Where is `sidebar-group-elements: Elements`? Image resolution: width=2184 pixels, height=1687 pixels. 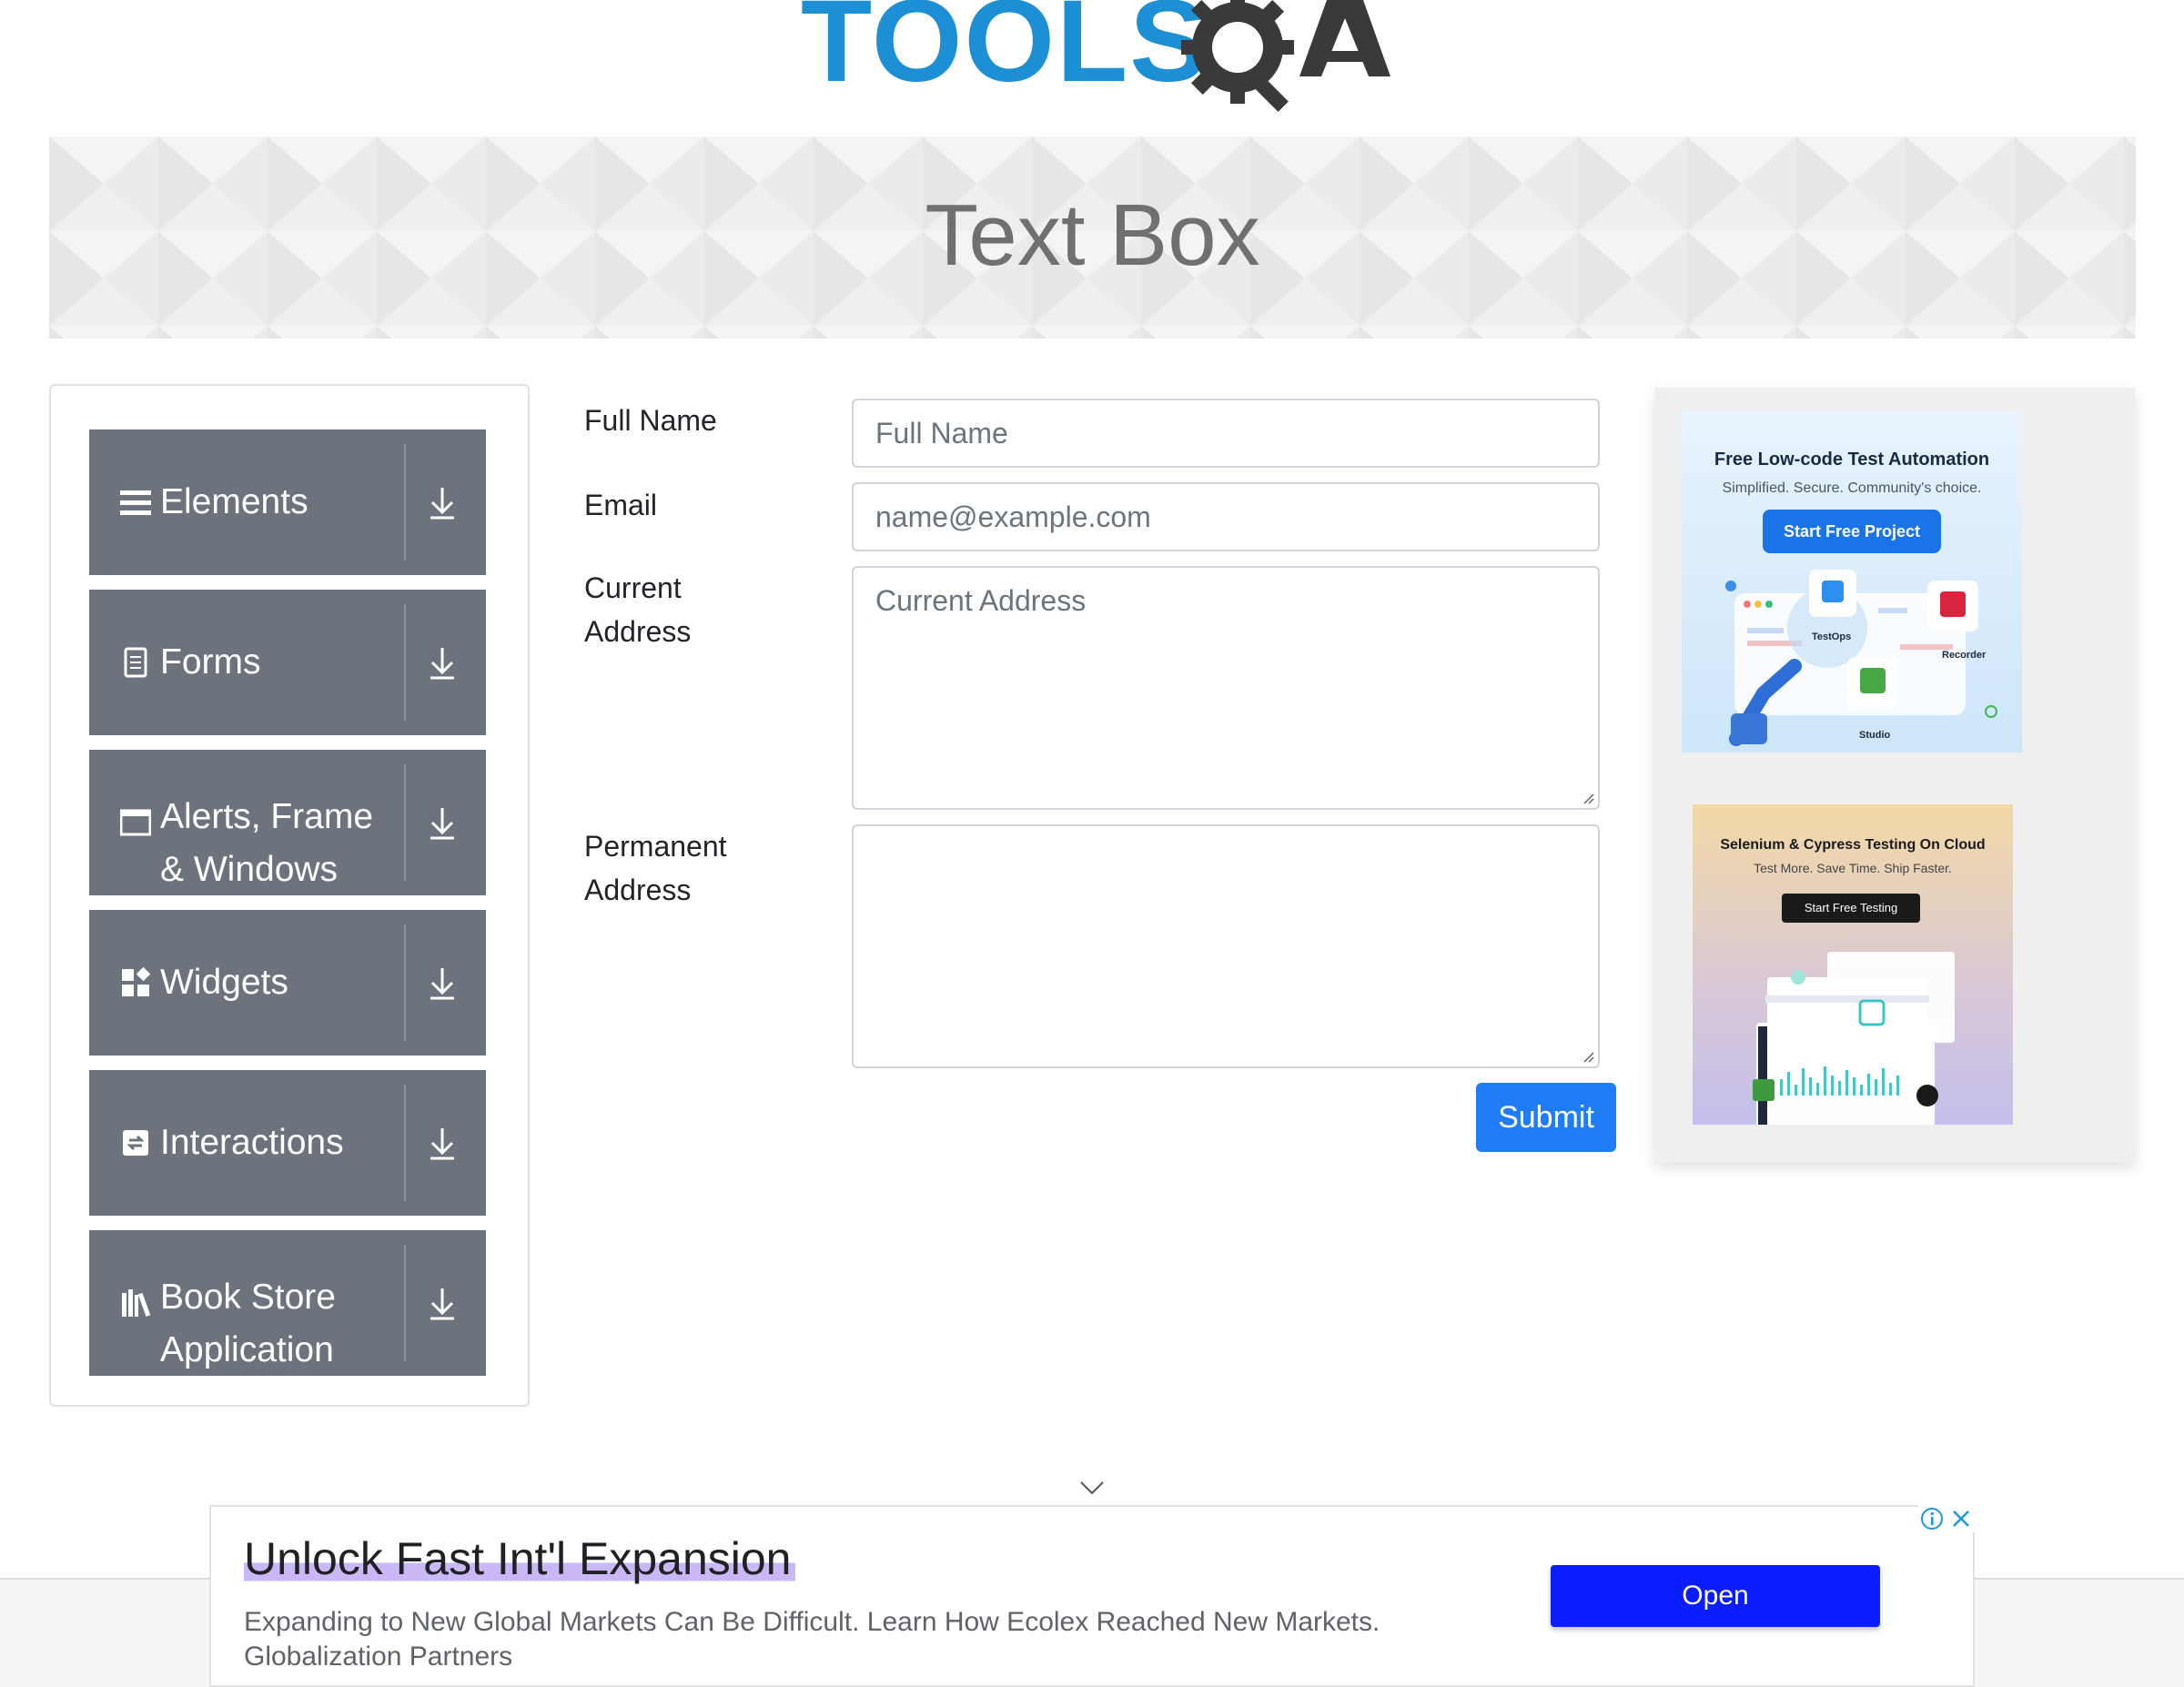
sidebar-group-elements: Elements is located at coordinates (288, 502).